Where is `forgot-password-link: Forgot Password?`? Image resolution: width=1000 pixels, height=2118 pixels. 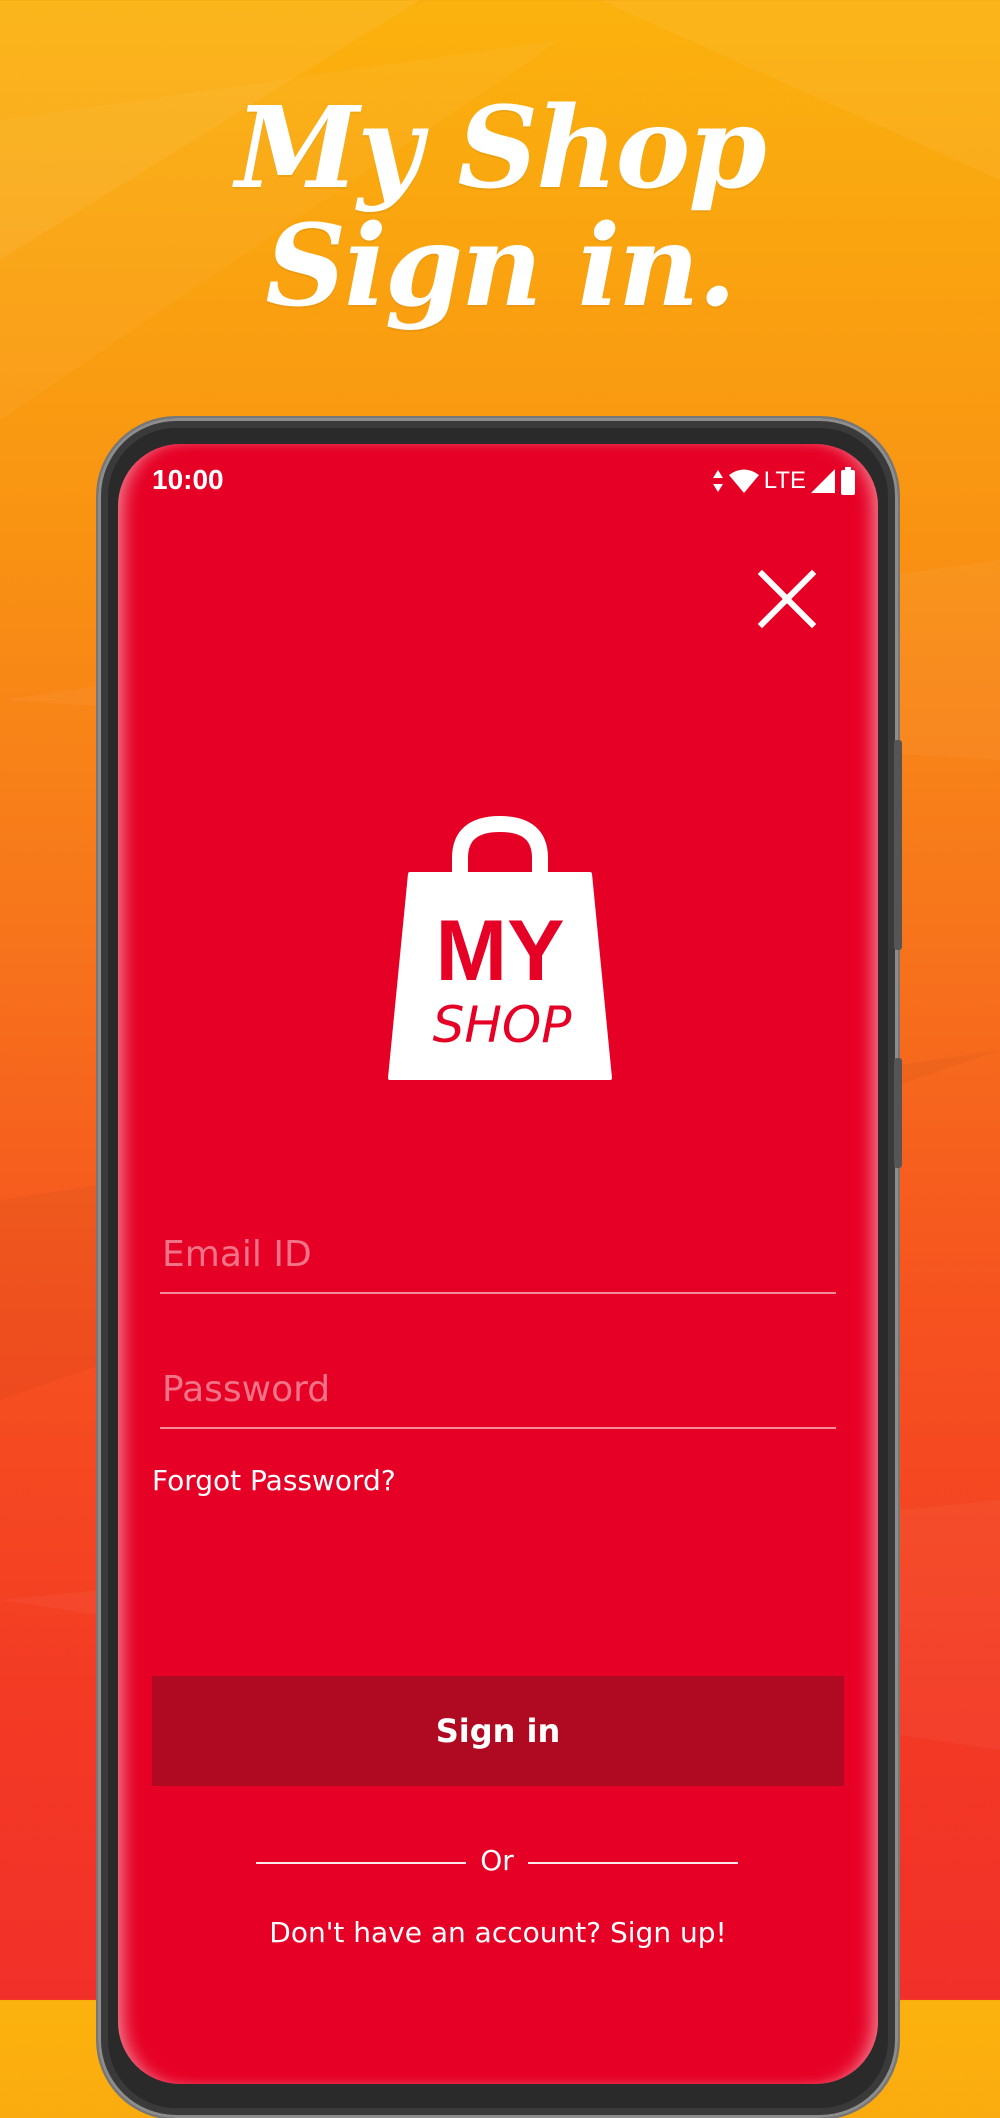
forgot-password-link: Forgot Password? is located at coordinates (274, 1480).